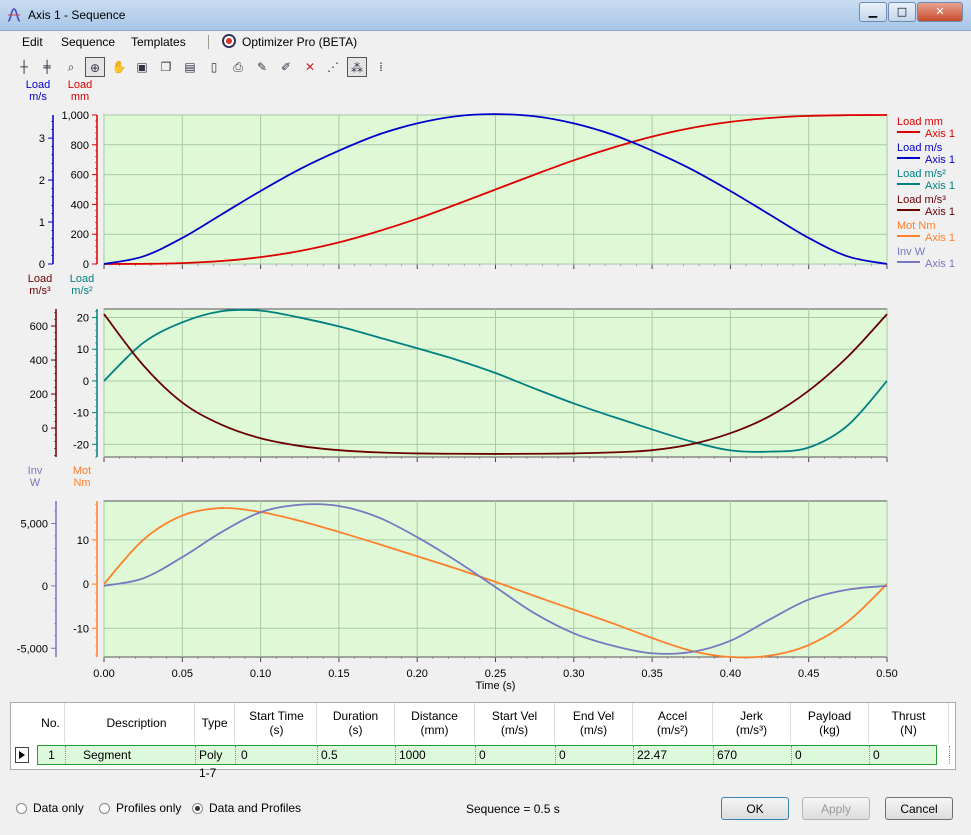 Image resolution: width=971 pixels, height=835 pixels. I want to click on crosshair-multi-icon: ╪, so click(47, 67).